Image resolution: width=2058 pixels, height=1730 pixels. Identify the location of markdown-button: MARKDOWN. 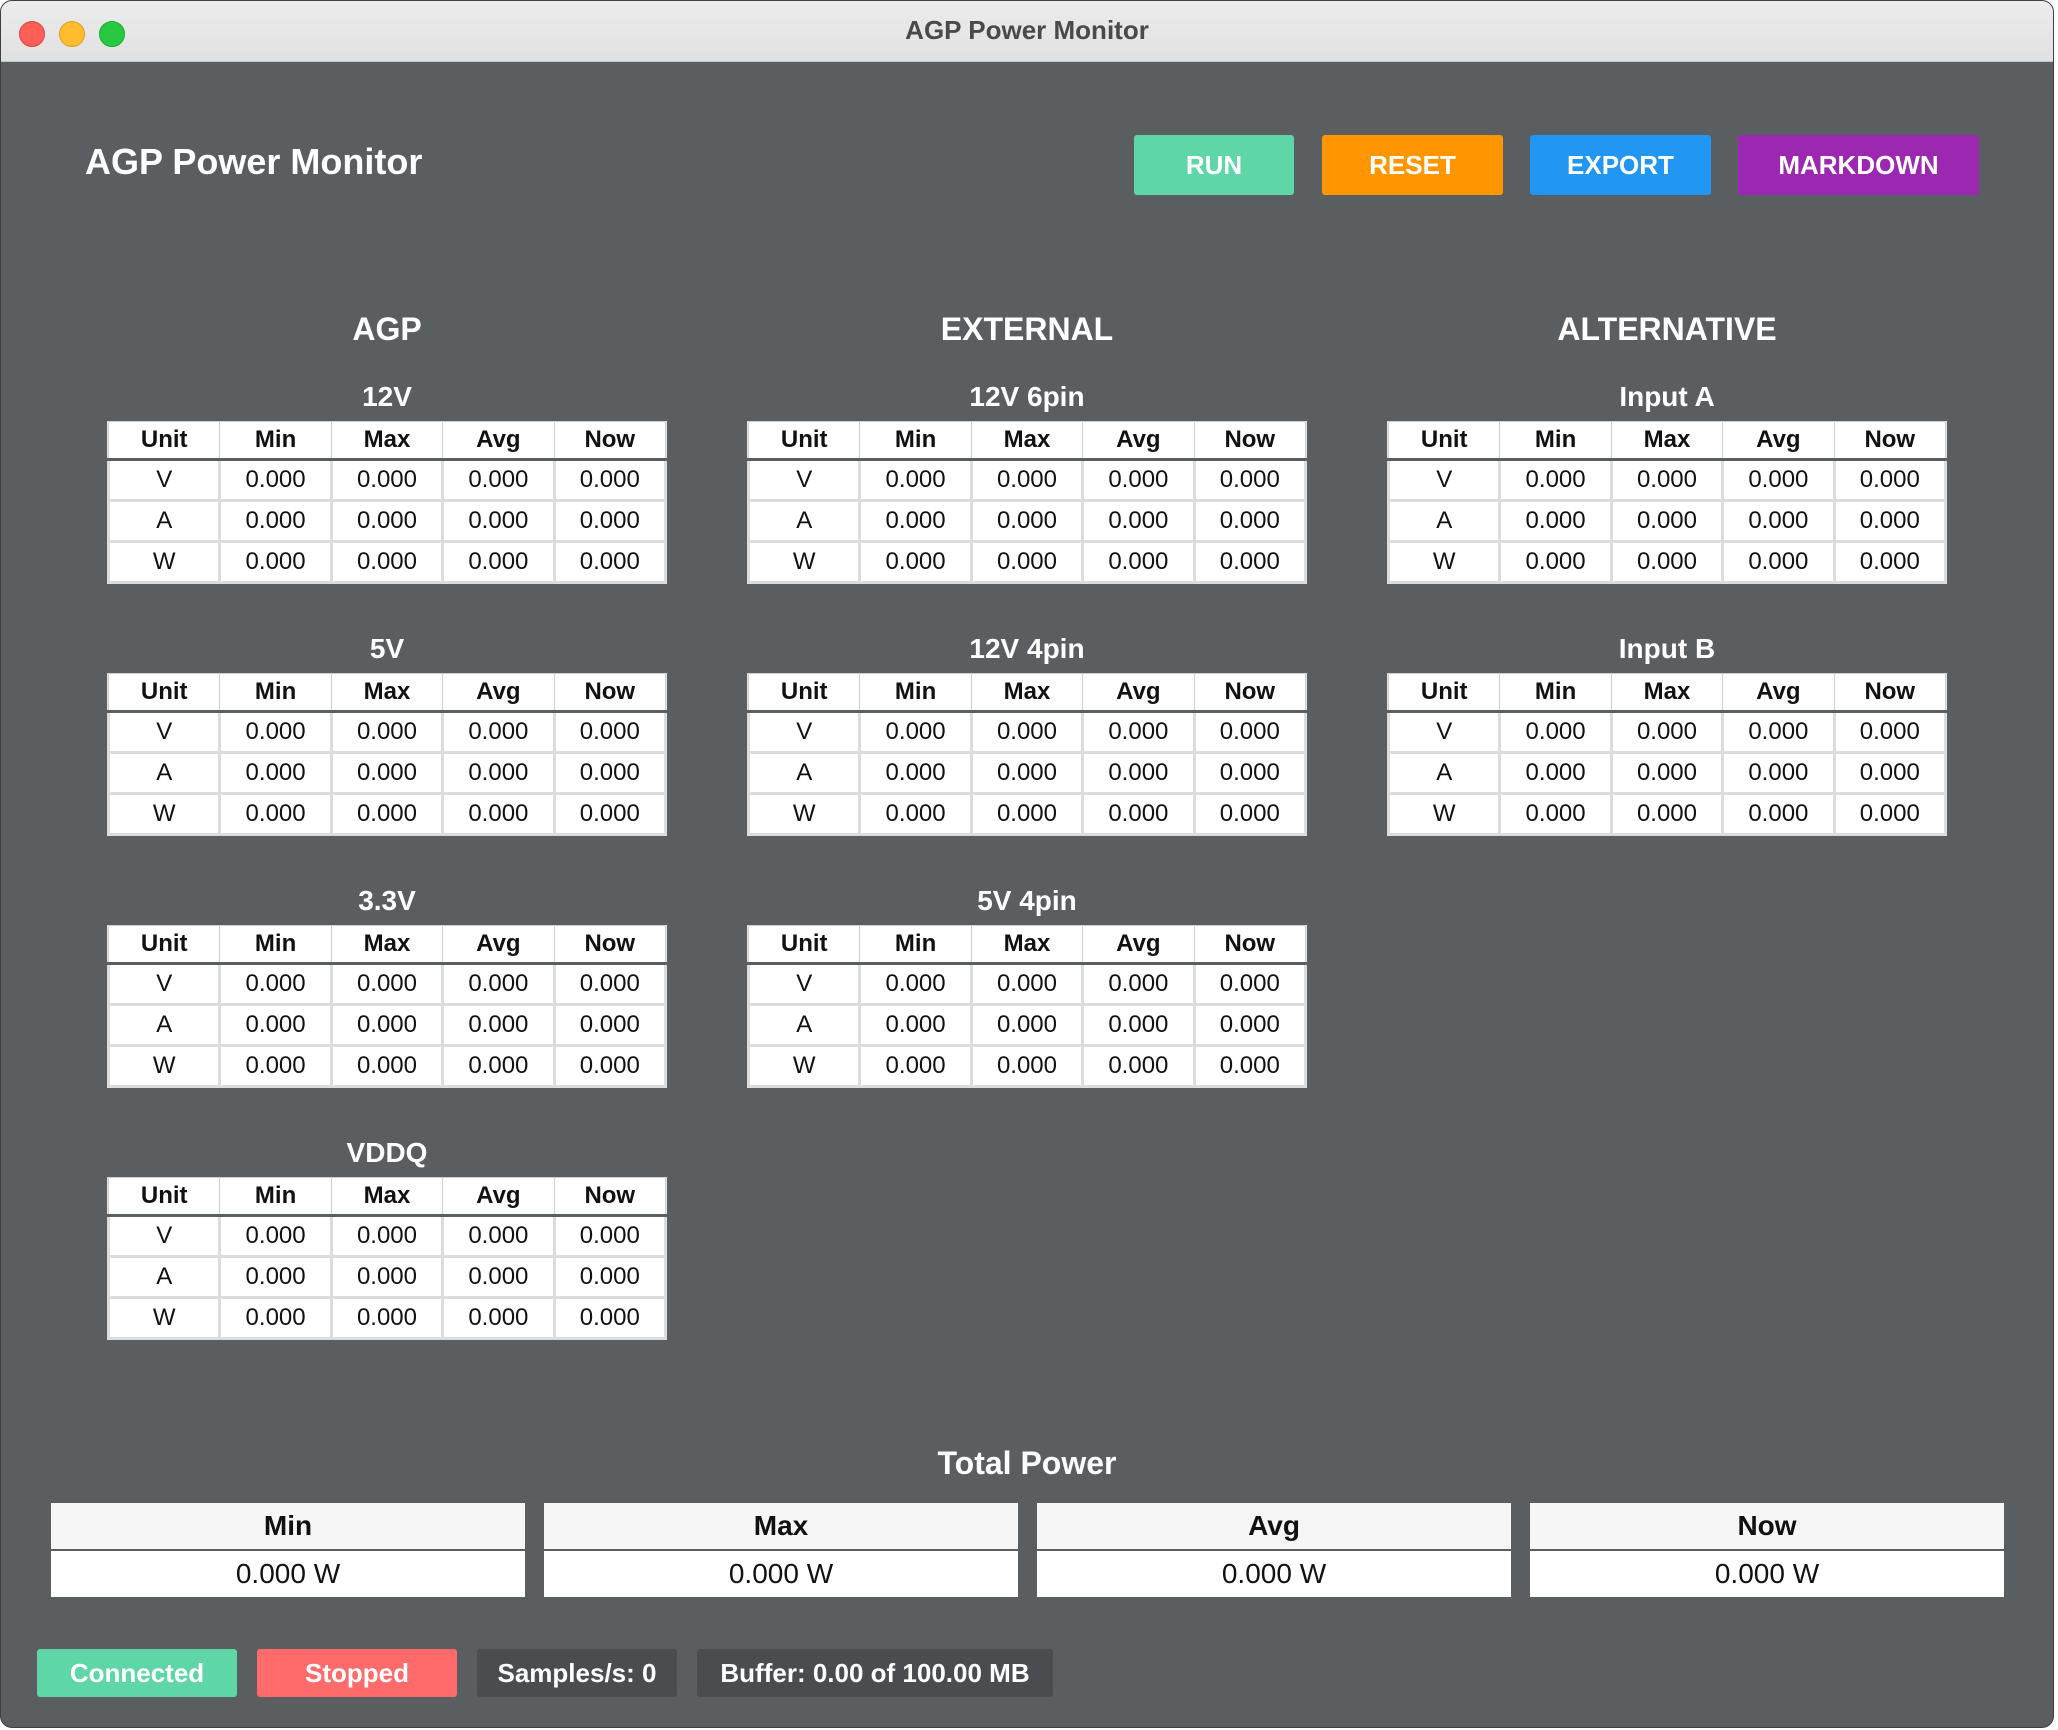
(1858, 165).